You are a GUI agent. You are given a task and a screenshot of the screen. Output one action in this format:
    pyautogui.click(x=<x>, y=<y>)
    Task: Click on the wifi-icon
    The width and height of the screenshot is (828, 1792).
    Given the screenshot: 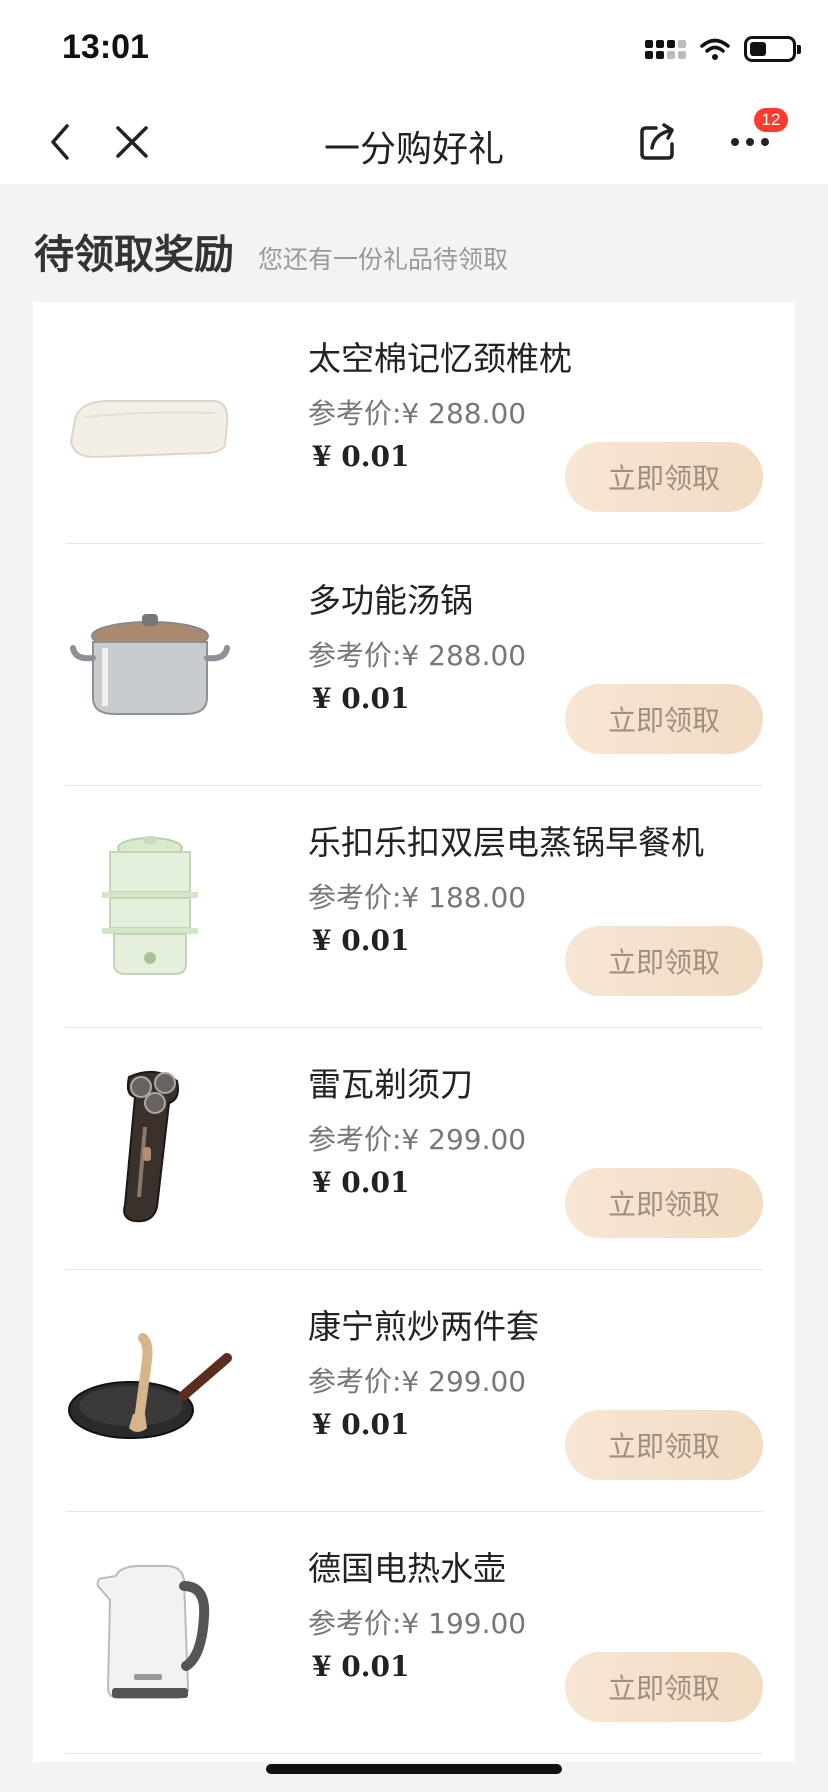 What is the action you would take?
    pyautogui.click(x=715, y=49)
    